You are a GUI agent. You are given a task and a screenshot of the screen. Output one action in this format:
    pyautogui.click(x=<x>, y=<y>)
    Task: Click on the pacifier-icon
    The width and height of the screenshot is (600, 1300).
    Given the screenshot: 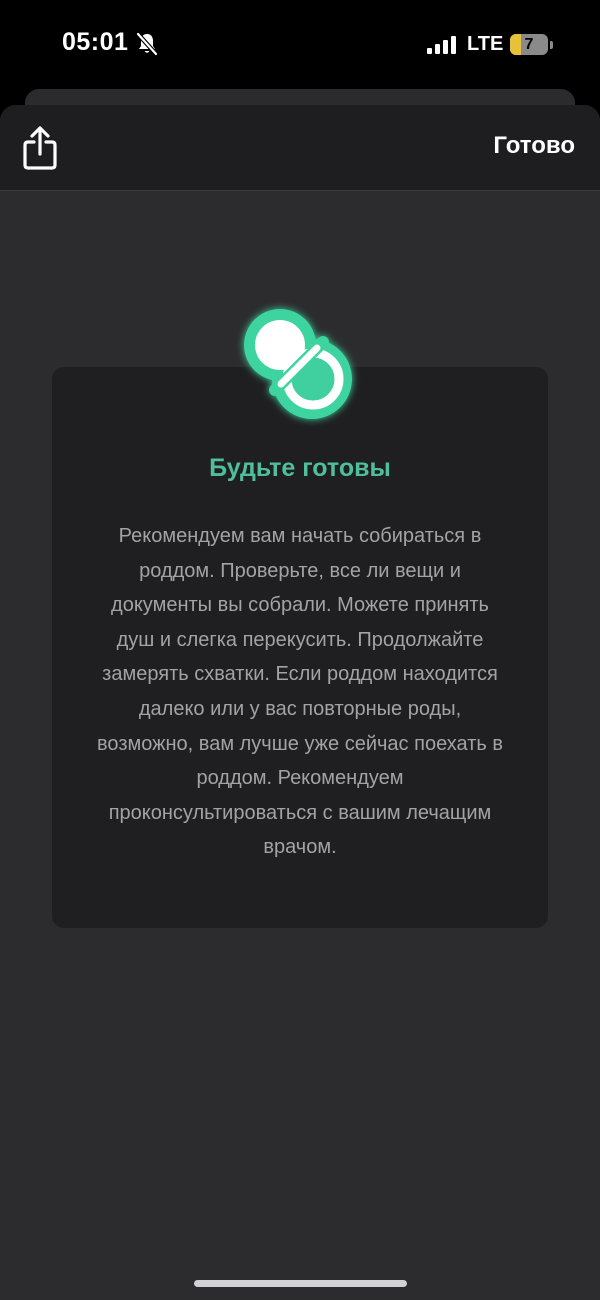 What is the action you would take?
    pyautogui.click(x=298, y=364)
    